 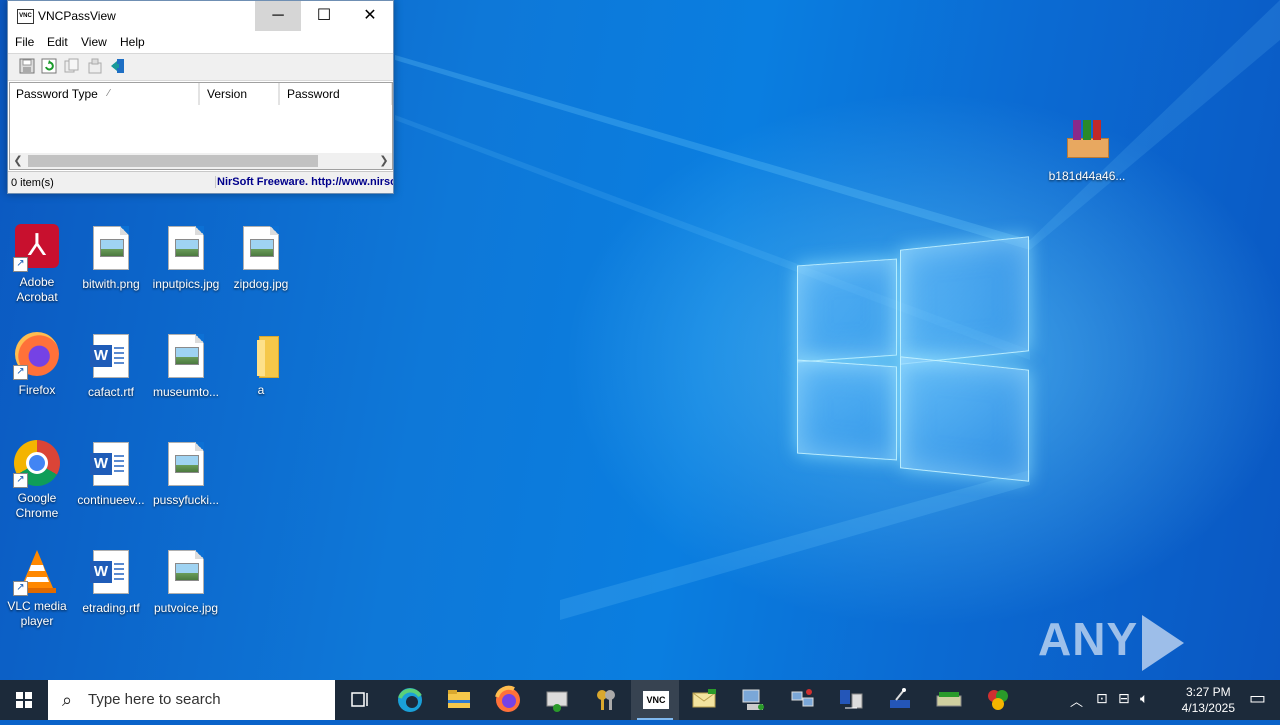 What do you see at coordinates (1170, 700) in the screenshot?
I see `system-tray: ︿ ⊡ ⊟ 🔈︎ 3:27 PM 4/13/2025 ▭` at bounding box center [1170, 700].